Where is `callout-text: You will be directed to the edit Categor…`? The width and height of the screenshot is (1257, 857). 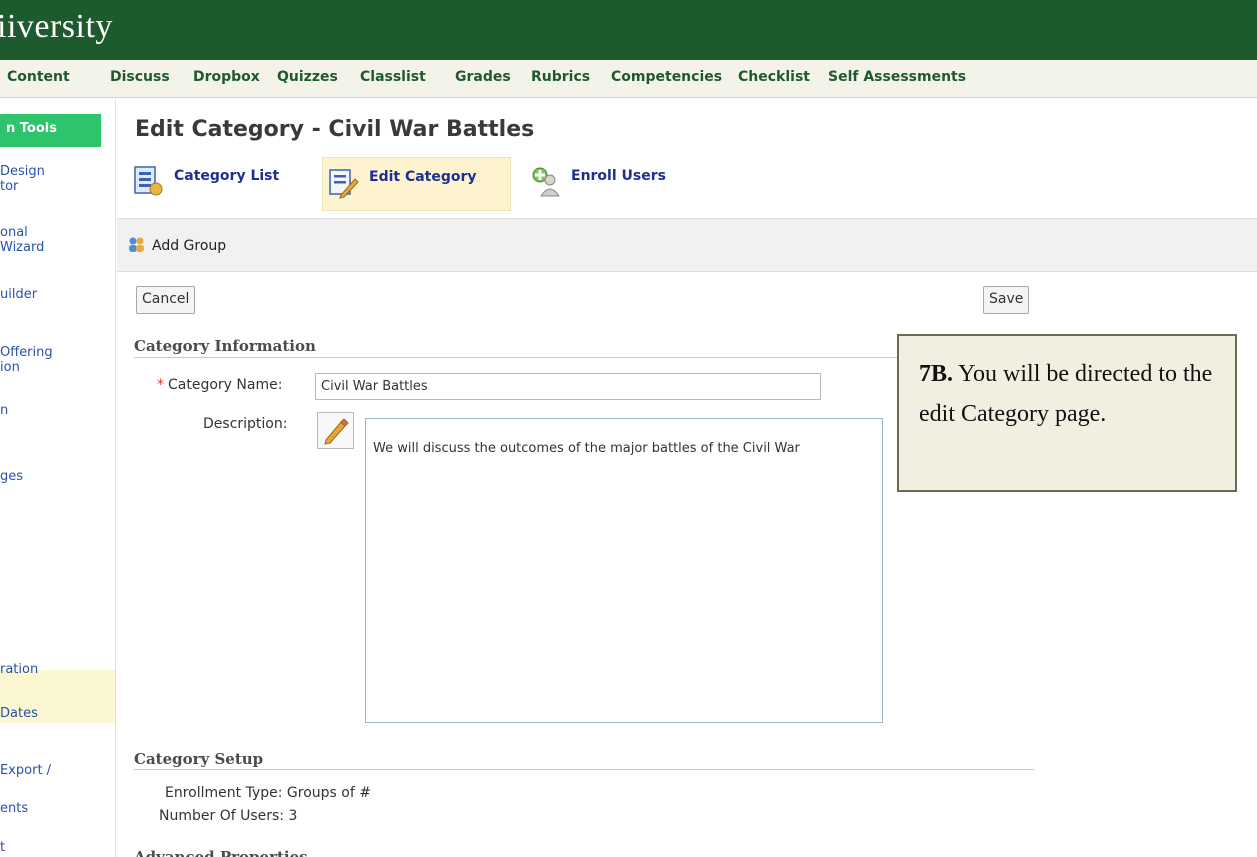
callout-text: You will be directed to the edit Categor… is located at coordinates (1066, 394).